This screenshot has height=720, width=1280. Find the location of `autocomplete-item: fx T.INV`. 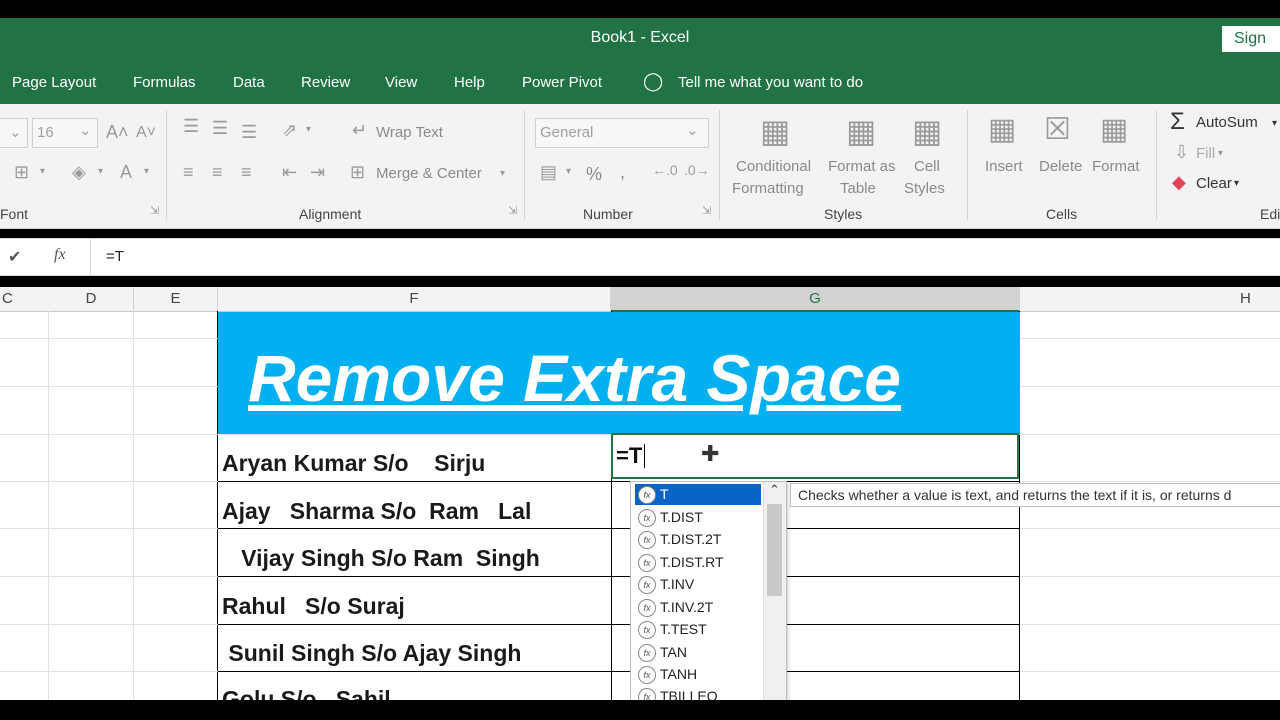

autocomplete-item: fx T.INV is located at coordinates (698, 584).